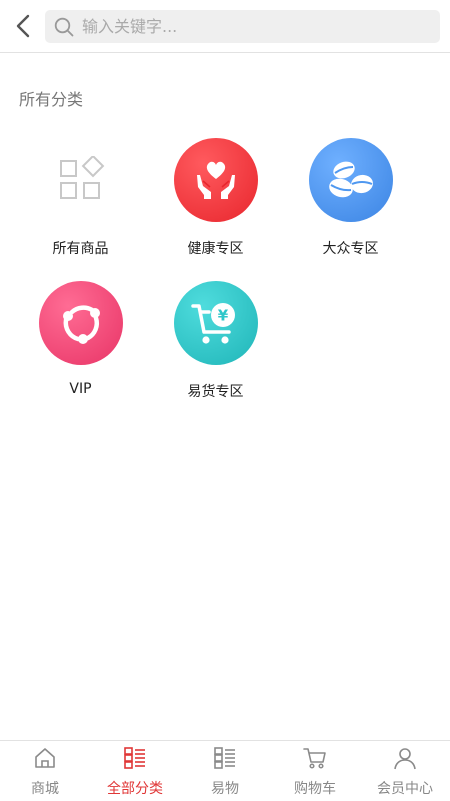  Describe the element at coordinates (45, 789) in the screenshot. I see `tab-label: 商城` at that location.